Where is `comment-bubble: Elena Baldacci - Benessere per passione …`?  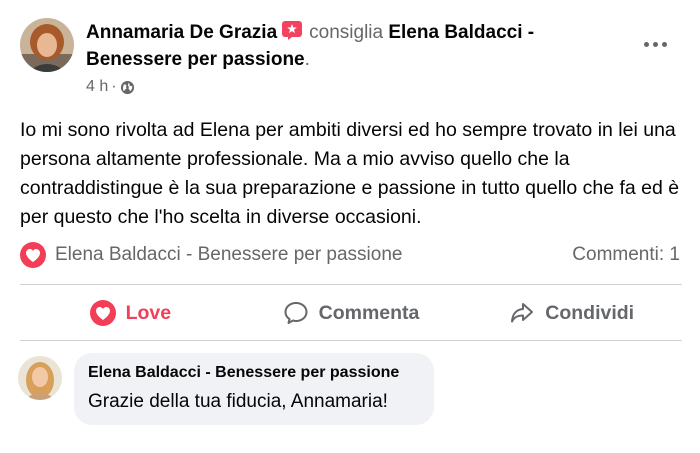
comment-bubble: Elena Baldacci - Benessere per passione … is located at coordinates (254, 389).